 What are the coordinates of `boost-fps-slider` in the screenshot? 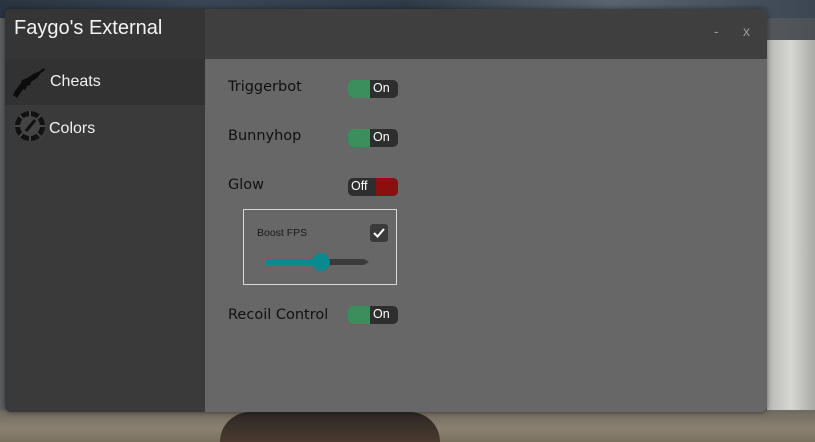 It's located at (318, 262).